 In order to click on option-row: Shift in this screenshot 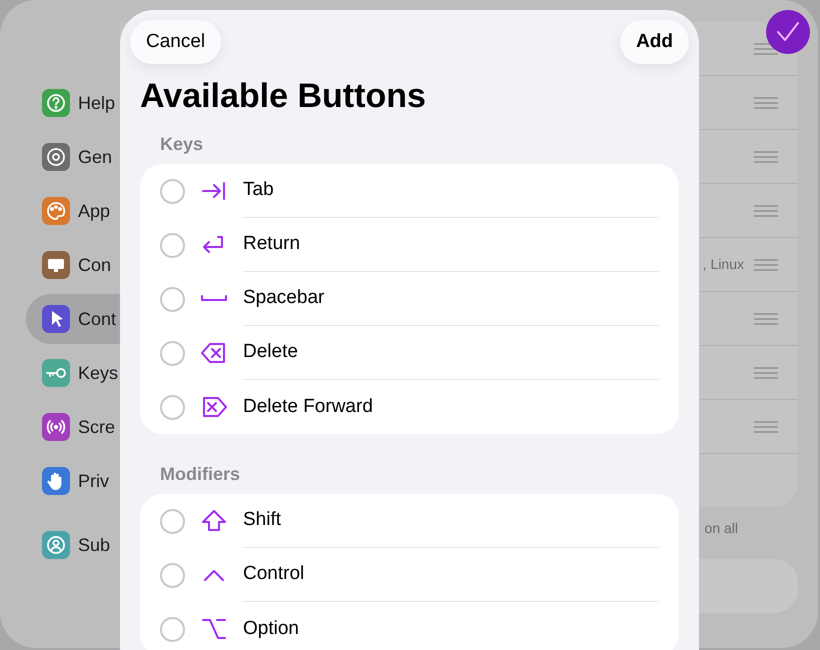, I will do `click(409, 521)`.